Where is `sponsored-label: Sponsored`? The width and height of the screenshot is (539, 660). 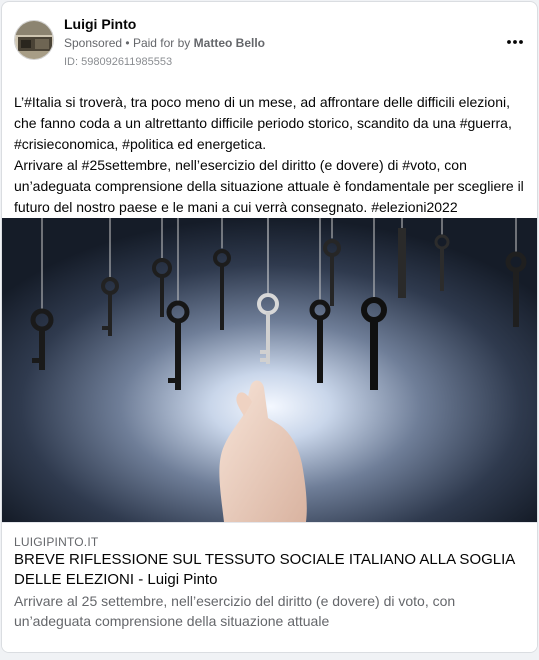
sponsored-label: Sponsored is located at coordinates (93, 43).